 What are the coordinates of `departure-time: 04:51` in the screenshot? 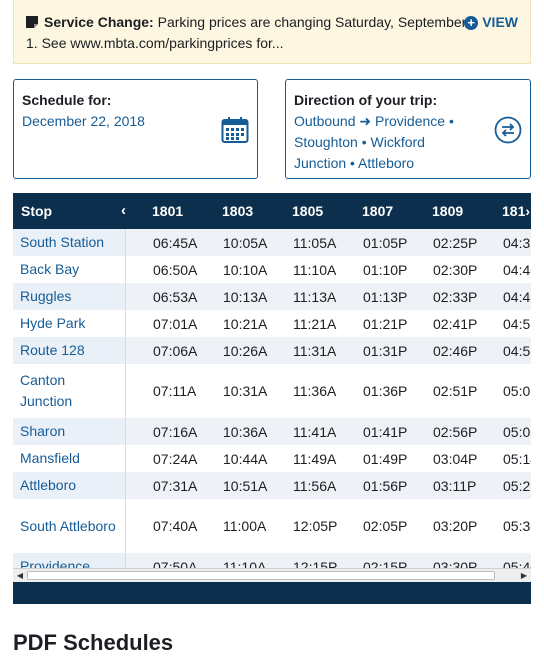 It's located at (517, 323).